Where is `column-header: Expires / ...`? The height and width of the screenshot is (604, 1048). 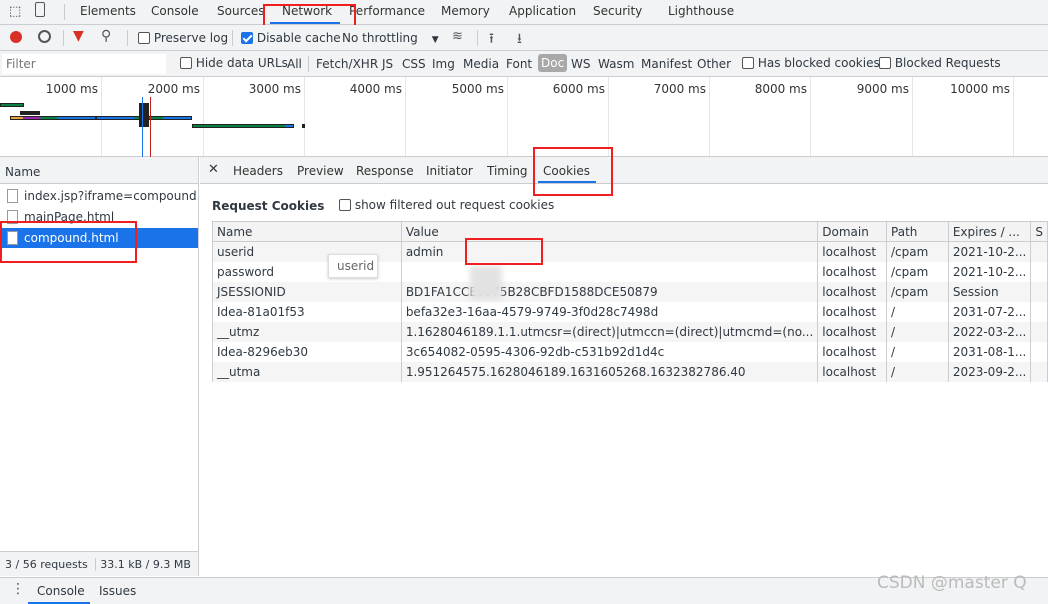
column-header: Expires / ... is located at coordinates (989, 231).